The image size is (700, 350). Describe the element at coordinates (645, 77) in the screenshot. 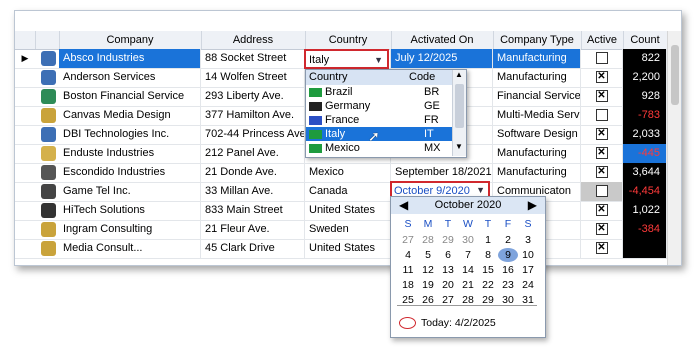

I see `cell-count: 2,200` at that location.